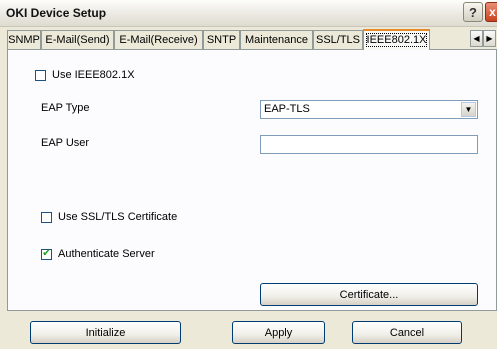  What do you see at coordinates (46, 217) in the screenshot?
I see `use-ssl-tls-certificate-checkbox` at bounding box center [46, 217].